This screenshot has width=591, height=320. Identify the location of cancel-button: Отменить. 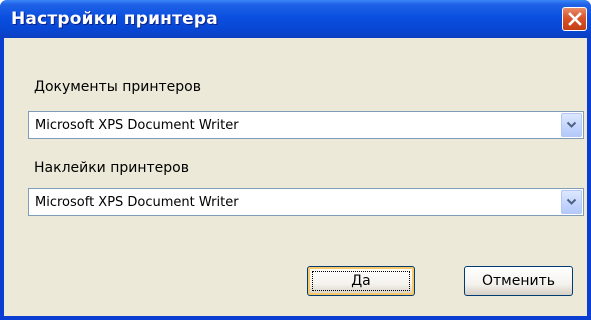
(518, 281).